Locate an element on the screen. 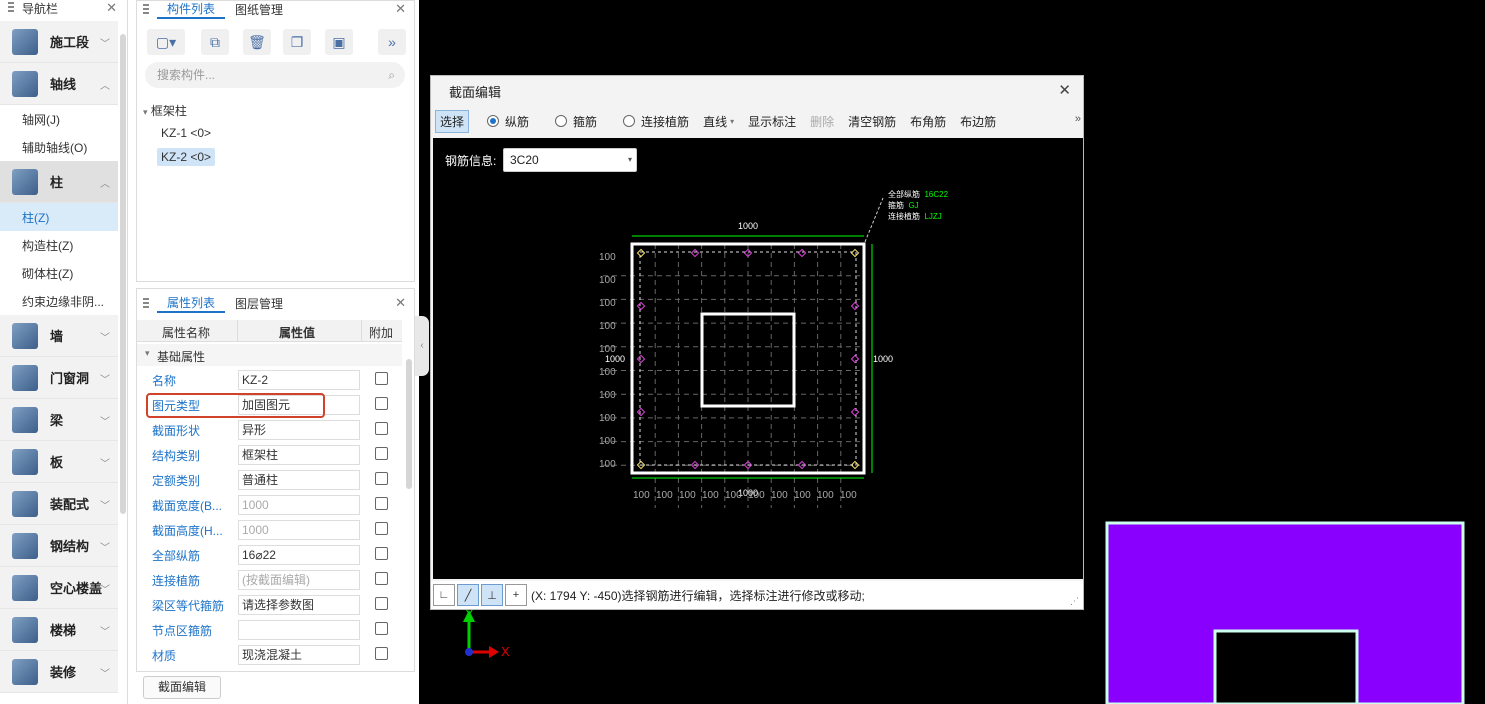 Image resolution: width=1485 pixels, height=704 pixels. line-dropdown: 直线 ▾ is located at coordinates (718, 121).